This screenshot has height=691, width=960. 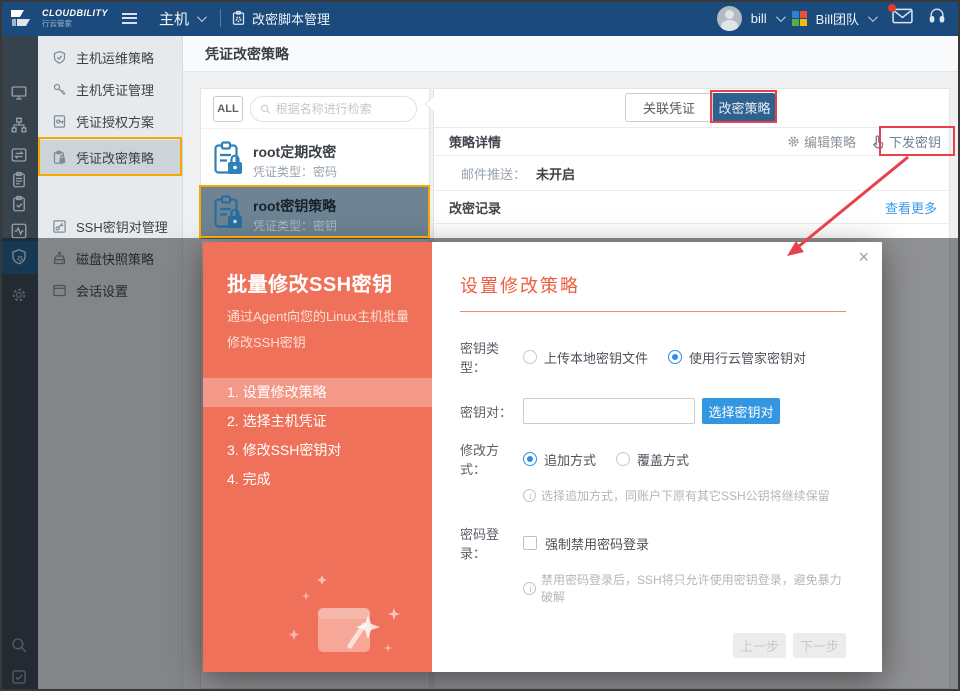 What do you see at coordinates (201, 16) in the screenshot?
I see `chevron-down-icon` at bounding box center [201, 16].